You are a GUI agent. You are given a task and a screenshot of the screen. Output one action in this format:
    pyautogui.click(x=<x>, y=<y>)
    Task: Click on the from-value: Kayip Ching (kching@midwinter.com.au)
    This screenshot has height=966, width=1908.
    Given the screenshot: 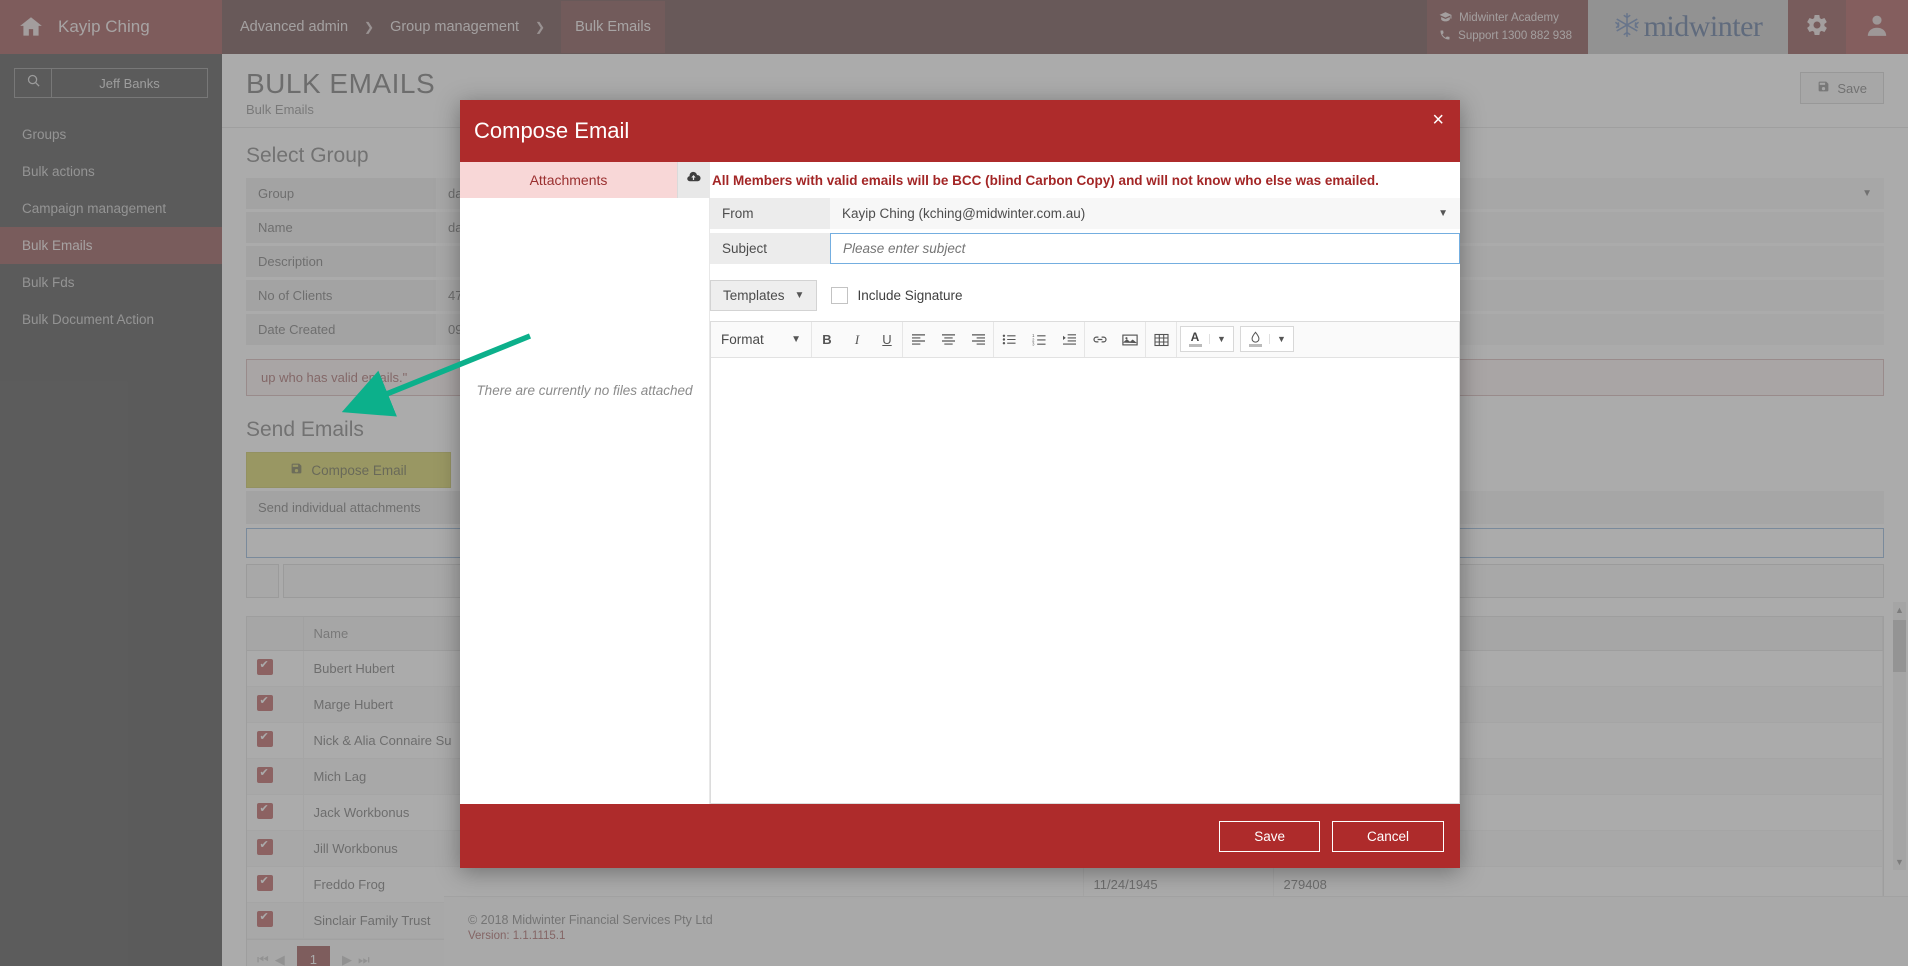 What is the action you would take?
    pyautogui.click(x=964, y=213)
    